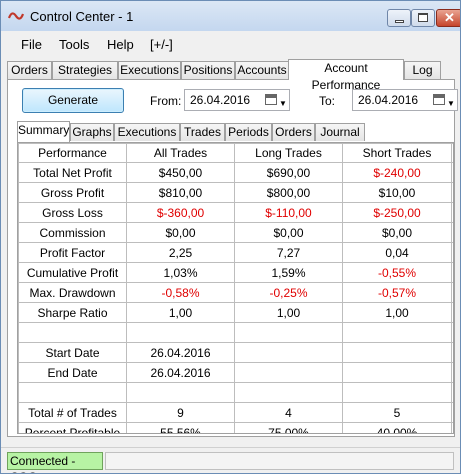 The width and height of the screenshot is (461, 474). I want to click on table-row: Start Date 26.04.2016, so click(235, 352).